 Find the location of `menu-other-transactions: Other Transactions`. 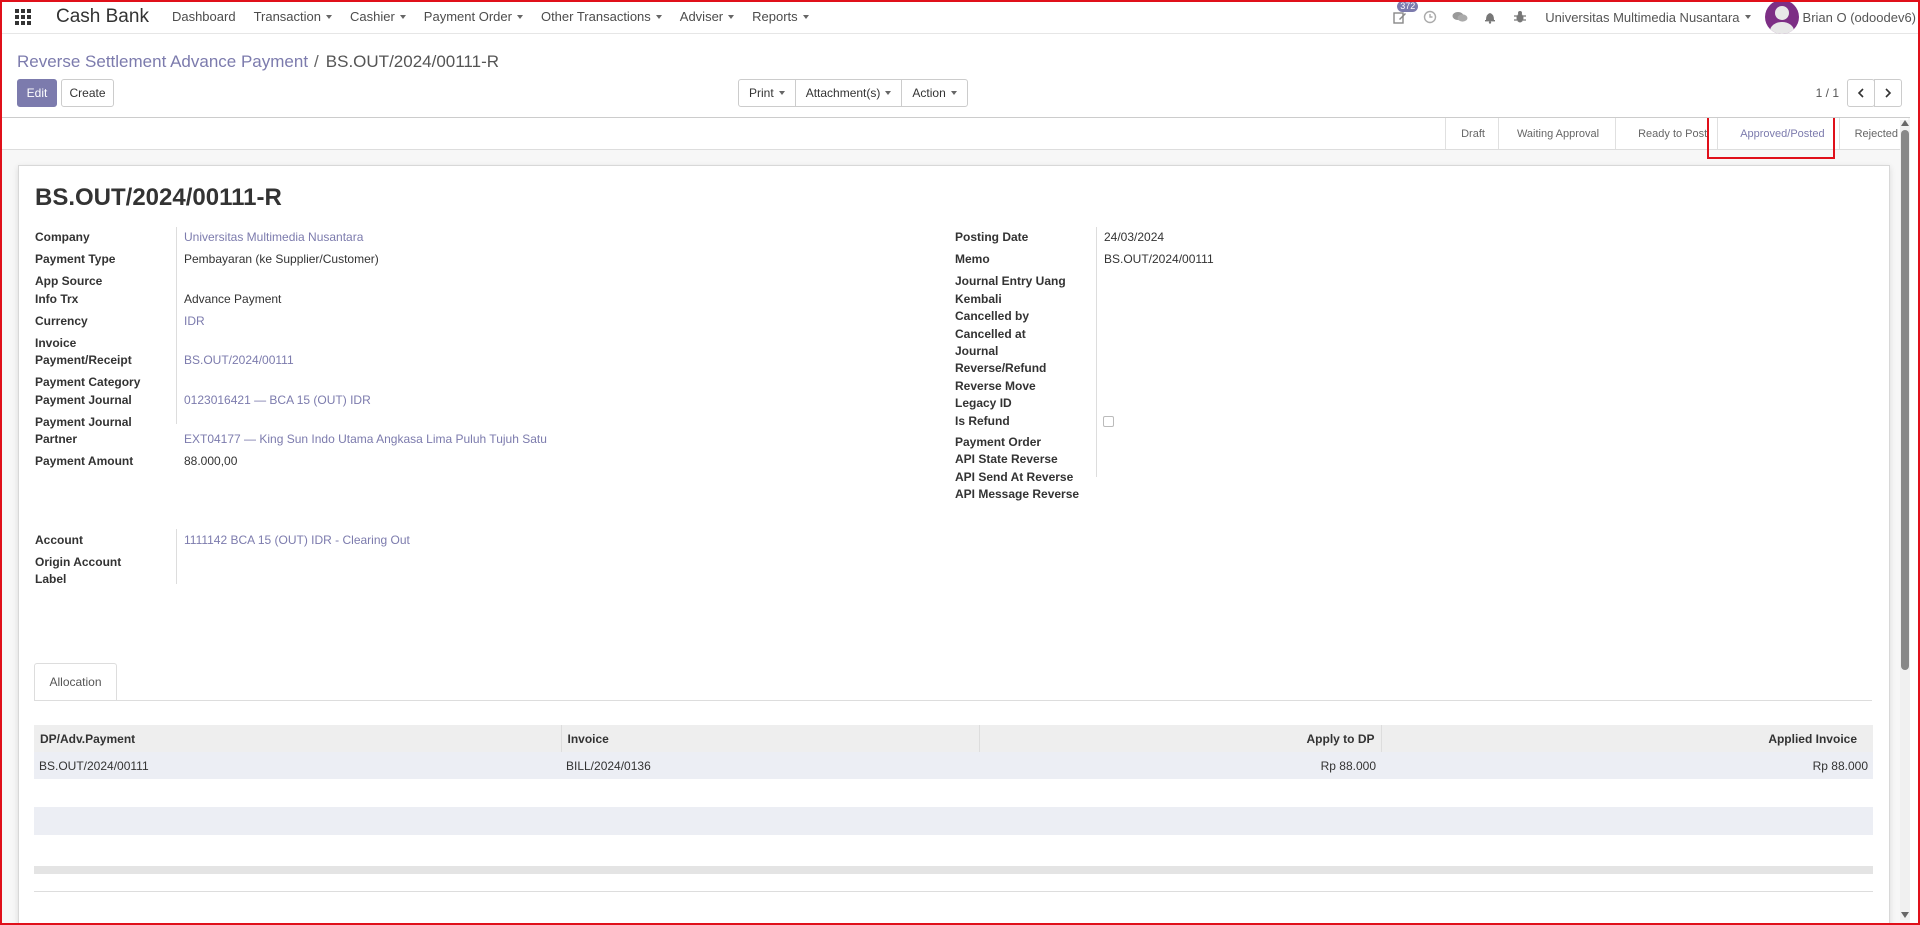

menu-other-transactions: Other Transactions is located at coordinates (601, 16).